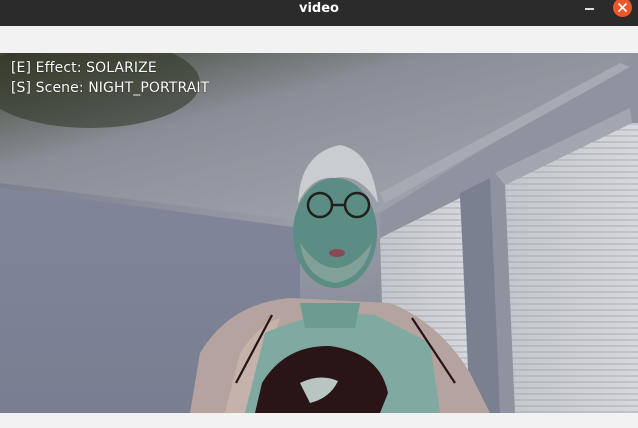 Image resolution: width=638 pixels, height=428 pixels. Describe the element at coordinates (319, 39) in the screenshot. I see `window-header-area` at that location.